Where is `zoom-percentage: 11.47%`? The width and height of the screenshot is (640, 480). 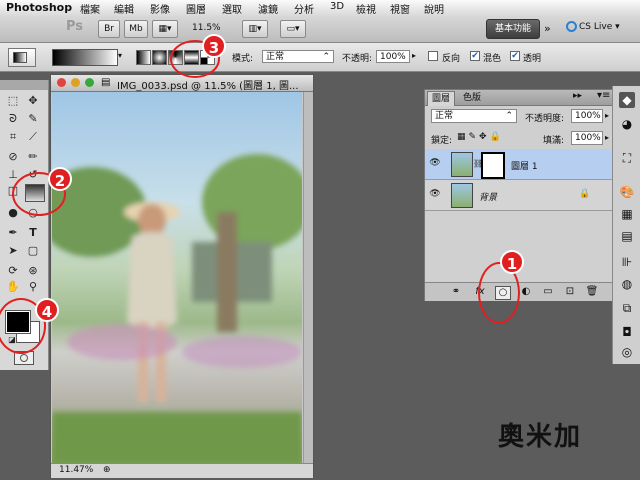 zoom-percentage: 11.47% is located at coordinates (76, 470).